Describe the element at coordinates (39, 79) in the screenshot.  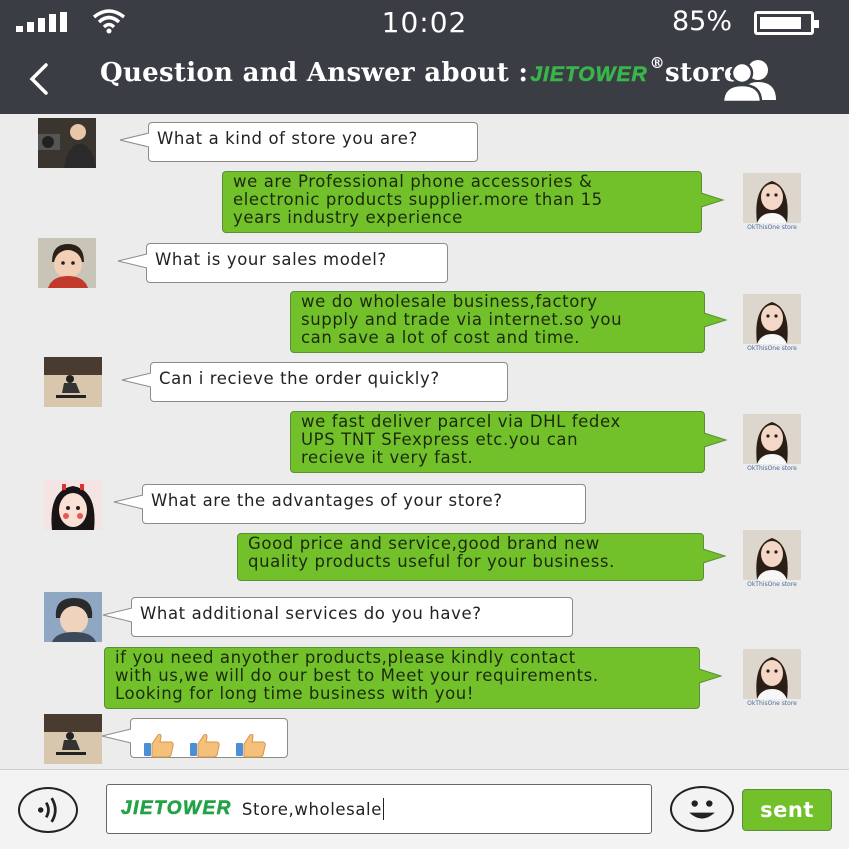
I see `back-arrow-icon` at that location.